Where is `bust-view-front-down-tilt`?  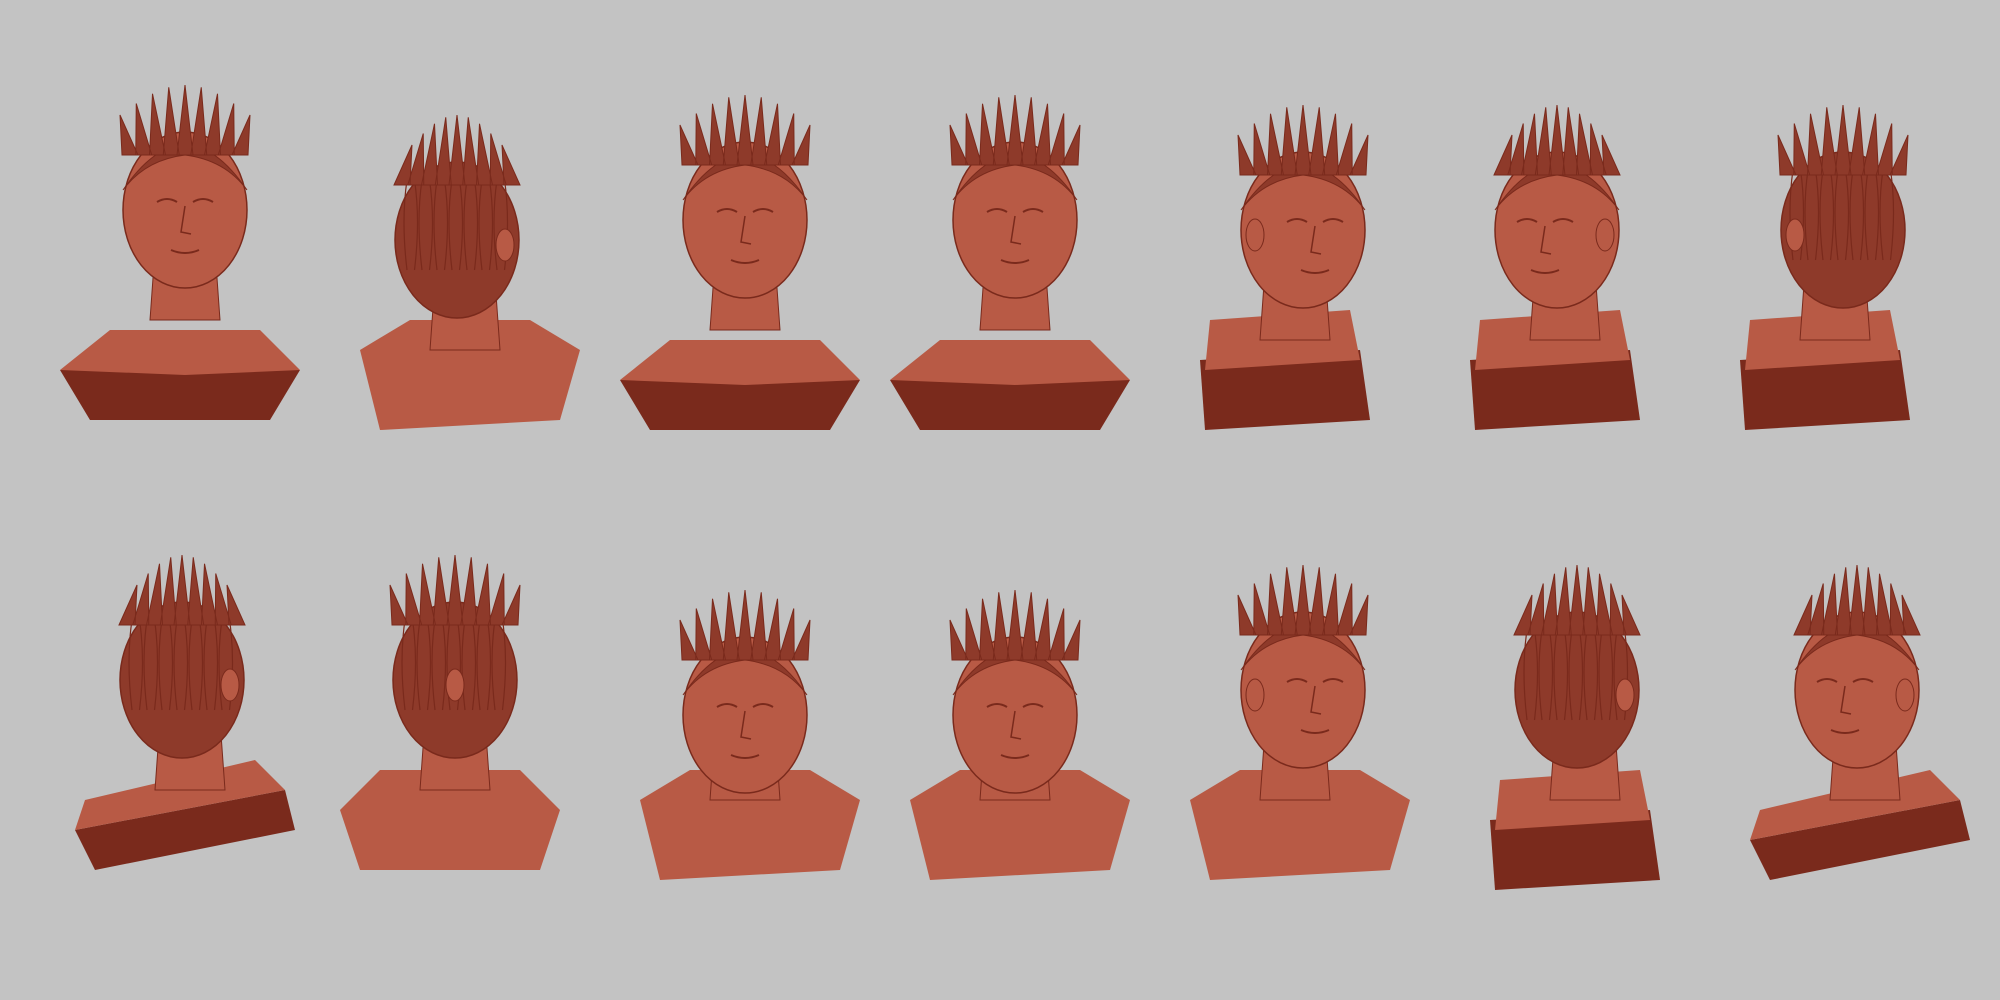 bust-view-front-down-tilt is located at coordinates (1015, 730).